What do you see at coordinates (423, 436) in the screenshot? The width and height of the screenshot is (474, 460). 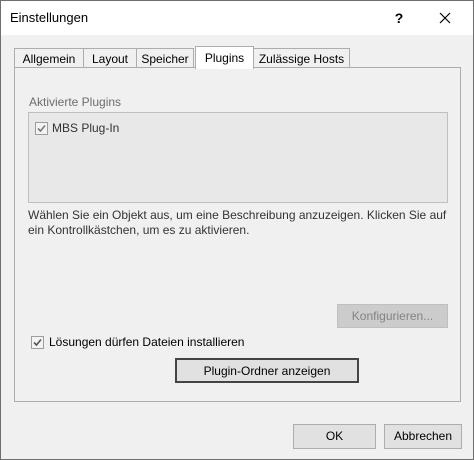 I see `cancel-button: Abbrechen` at bounding box center [423, 436].